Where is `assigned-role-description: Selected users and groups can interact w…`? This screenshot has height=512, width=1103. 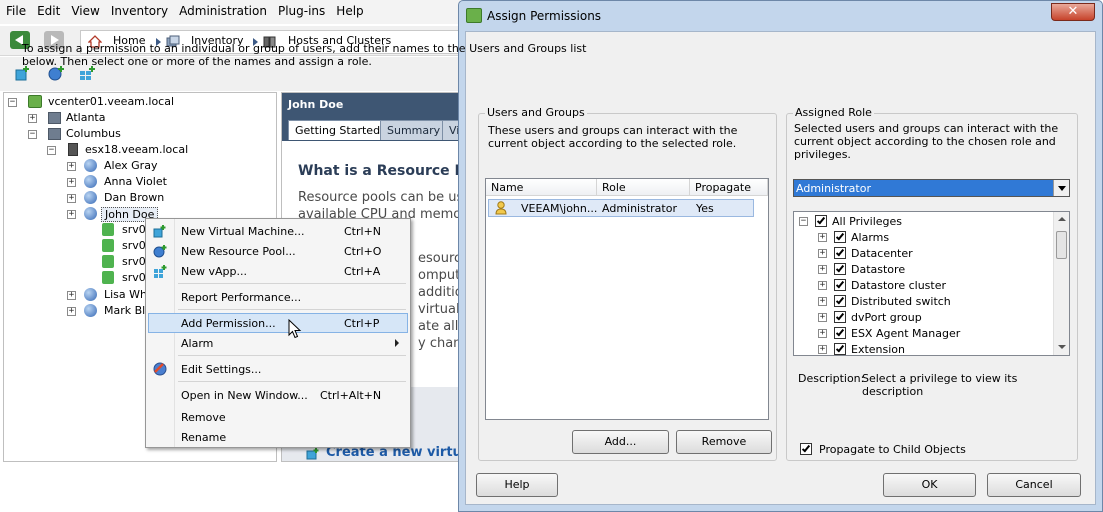
assigned-role-description: Selected users and groups can interact w… is located at coordinates (926, 141).